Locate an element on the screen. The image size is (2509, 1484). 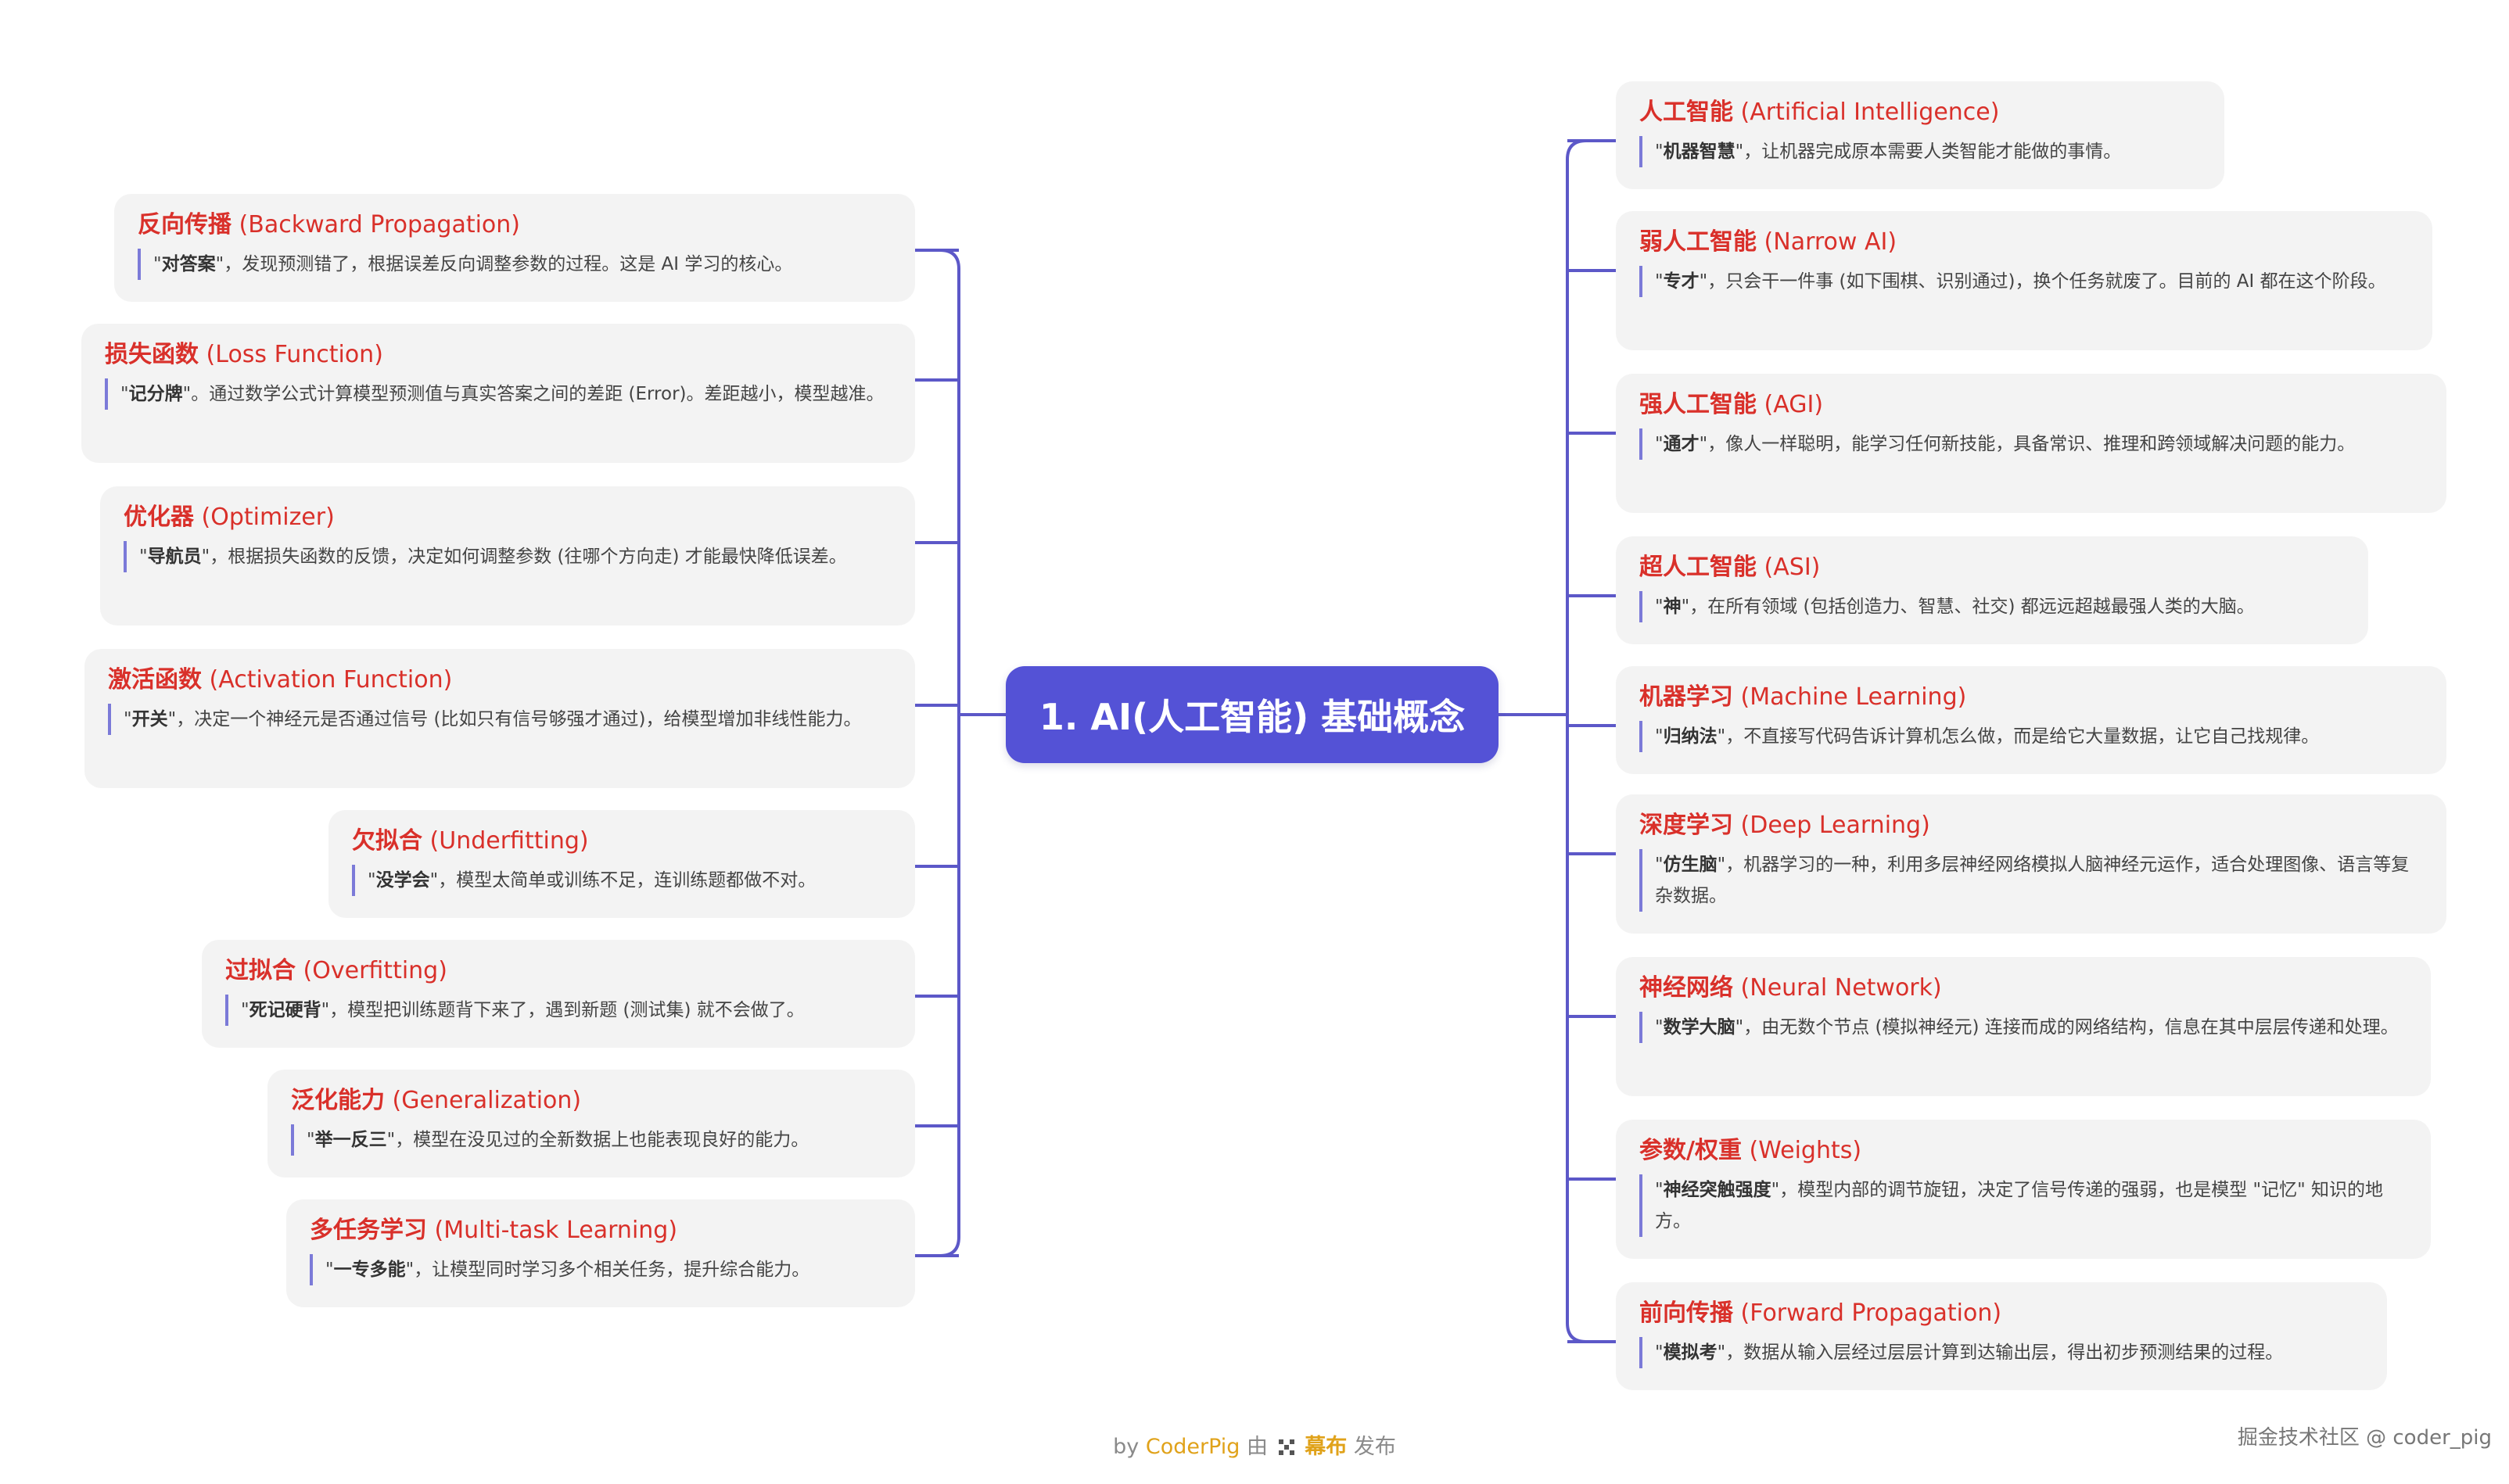
node-description: "归纳法"，不直接写代码告诉计算机怎么做，而是给它大量数据，让它自己找规律。 is located at coordinates (2032, 736).